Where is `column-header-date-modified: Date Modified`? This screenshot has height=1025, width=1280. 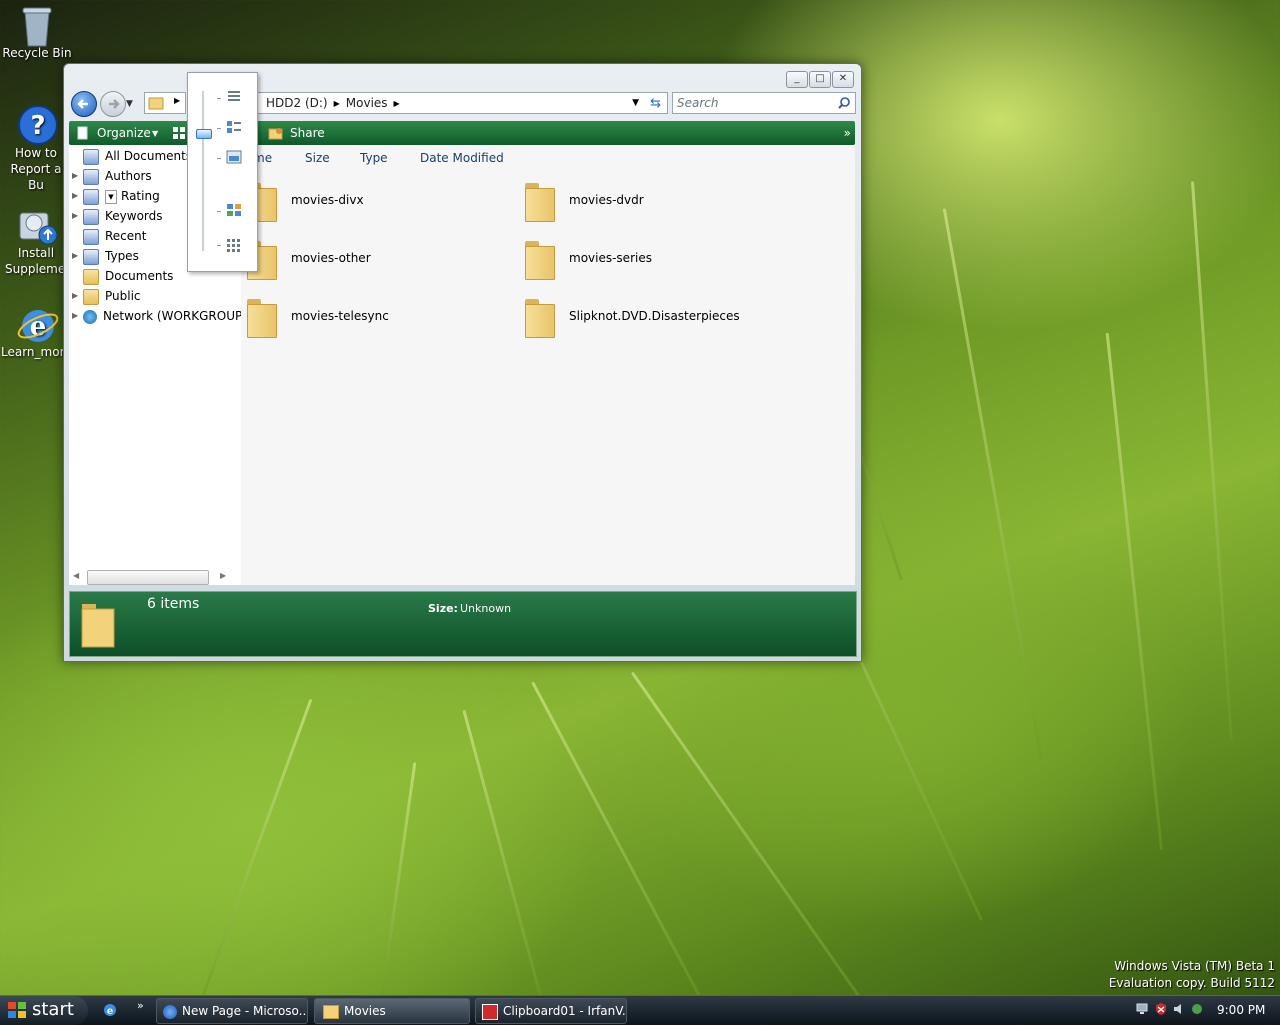 column-header-date-modified: Date Modified is located at coordinates (462, 158).